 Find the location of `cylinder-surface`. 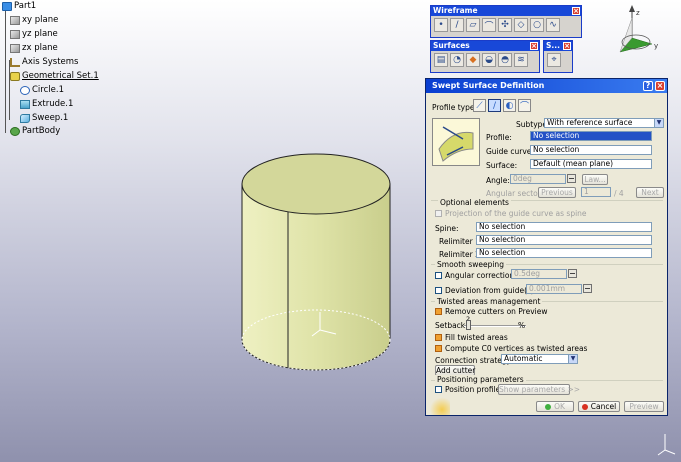

cylinder-surface is located at coordinates (316, 265).